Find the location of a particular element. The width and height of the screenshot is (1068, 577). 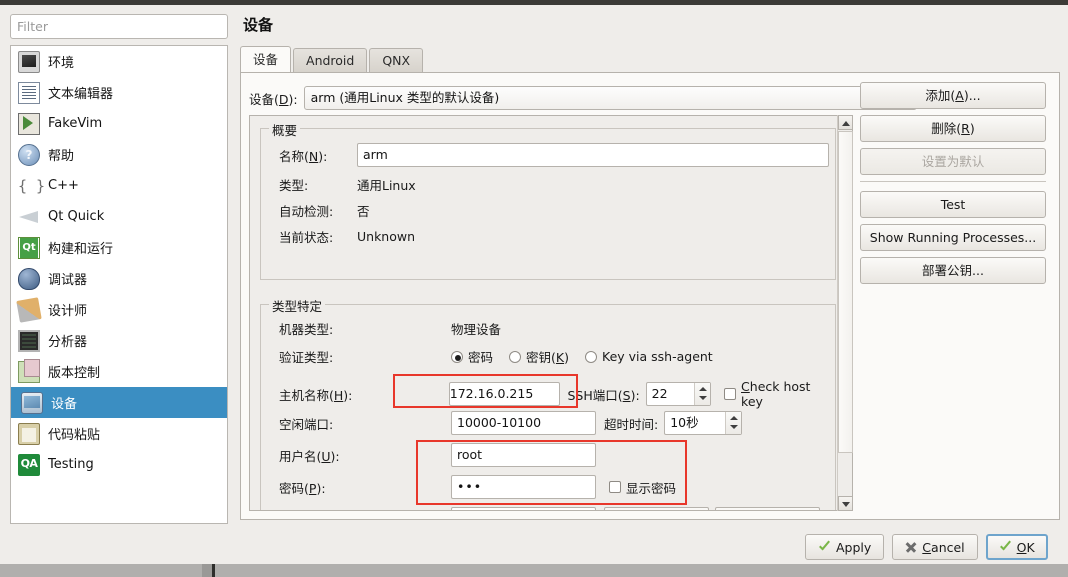

sidebar-item-testing: QA Testing is located at coordinates (119, 464).